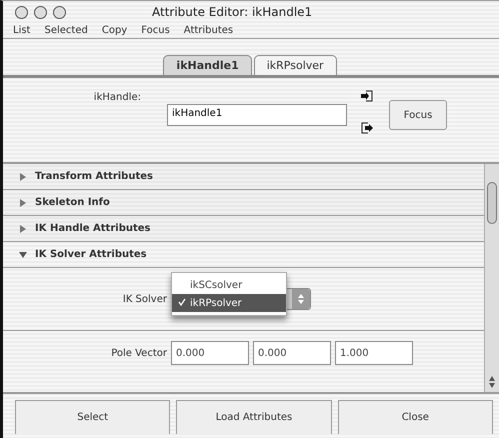 This screenshot has width=499, height=438. Describe the element at coordinates (418, 115) in the screenshot. I see `focus-button: Focus` at that location.